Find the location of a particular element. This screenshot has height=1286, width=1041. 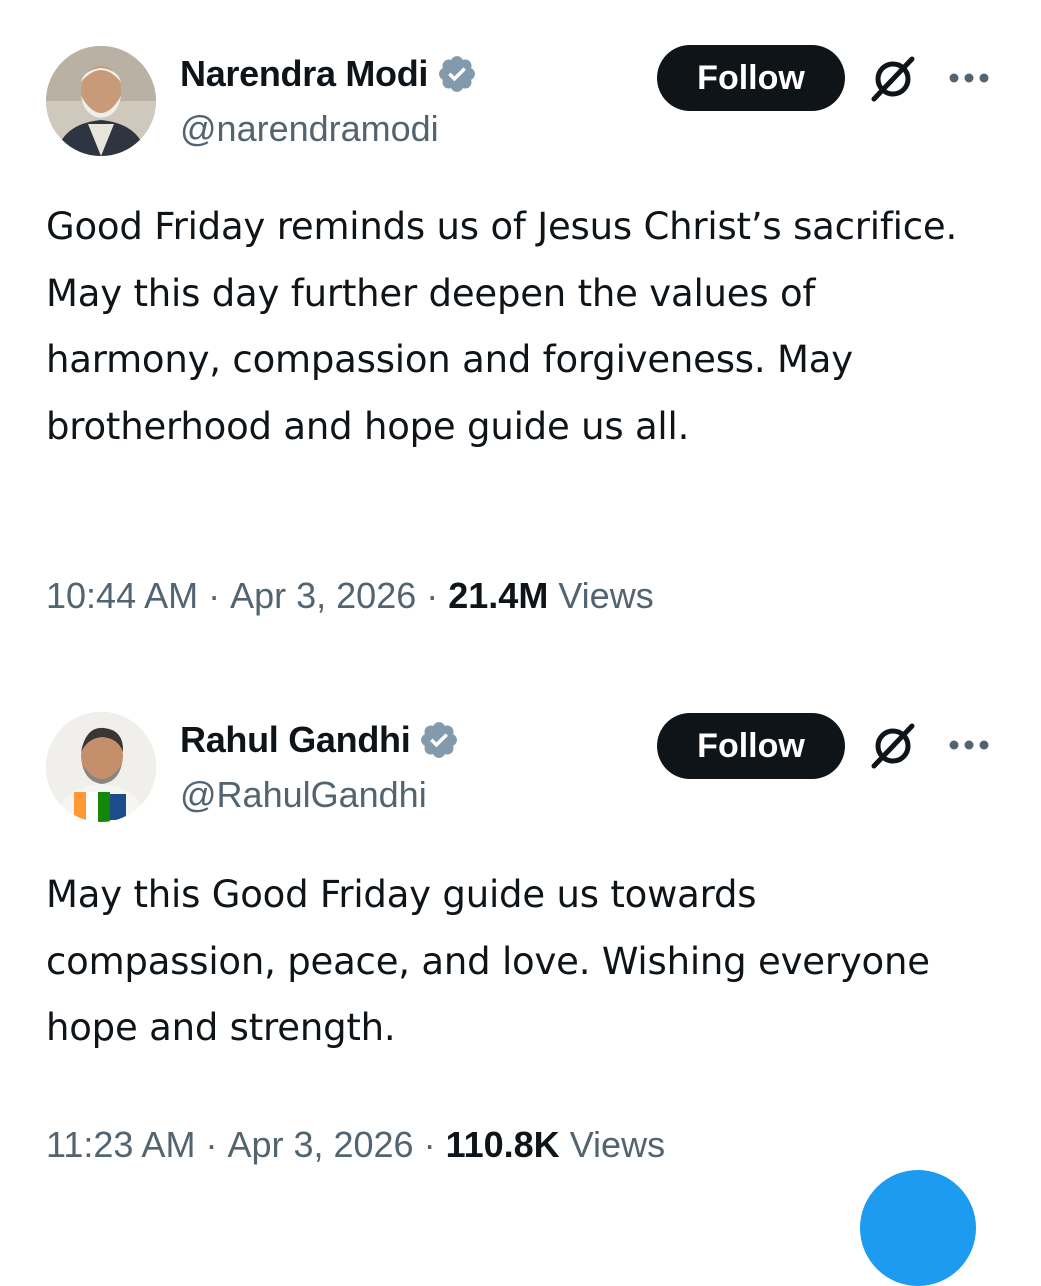

author-name-row: Narendra Modi is located at coordinates (329, 74).